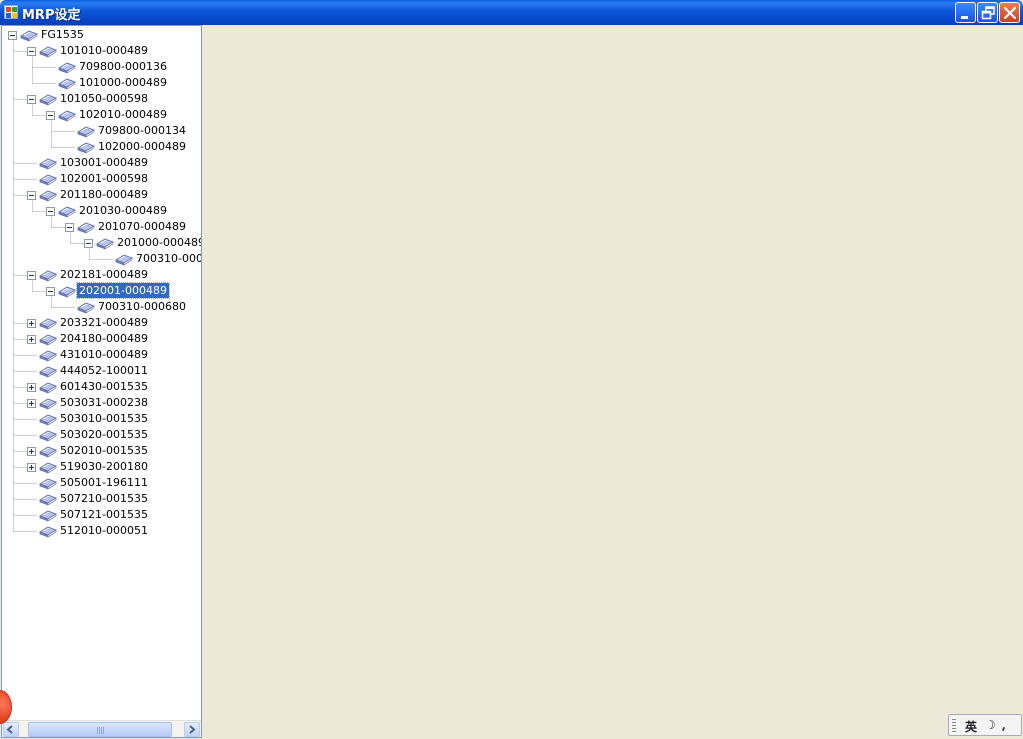 The image size is (1023, 739). What do you see at coordinates (1003, 726) in the screenshot?
I see `ime-punctuation-icon: ⸴` at bounding box center [1003, 726].